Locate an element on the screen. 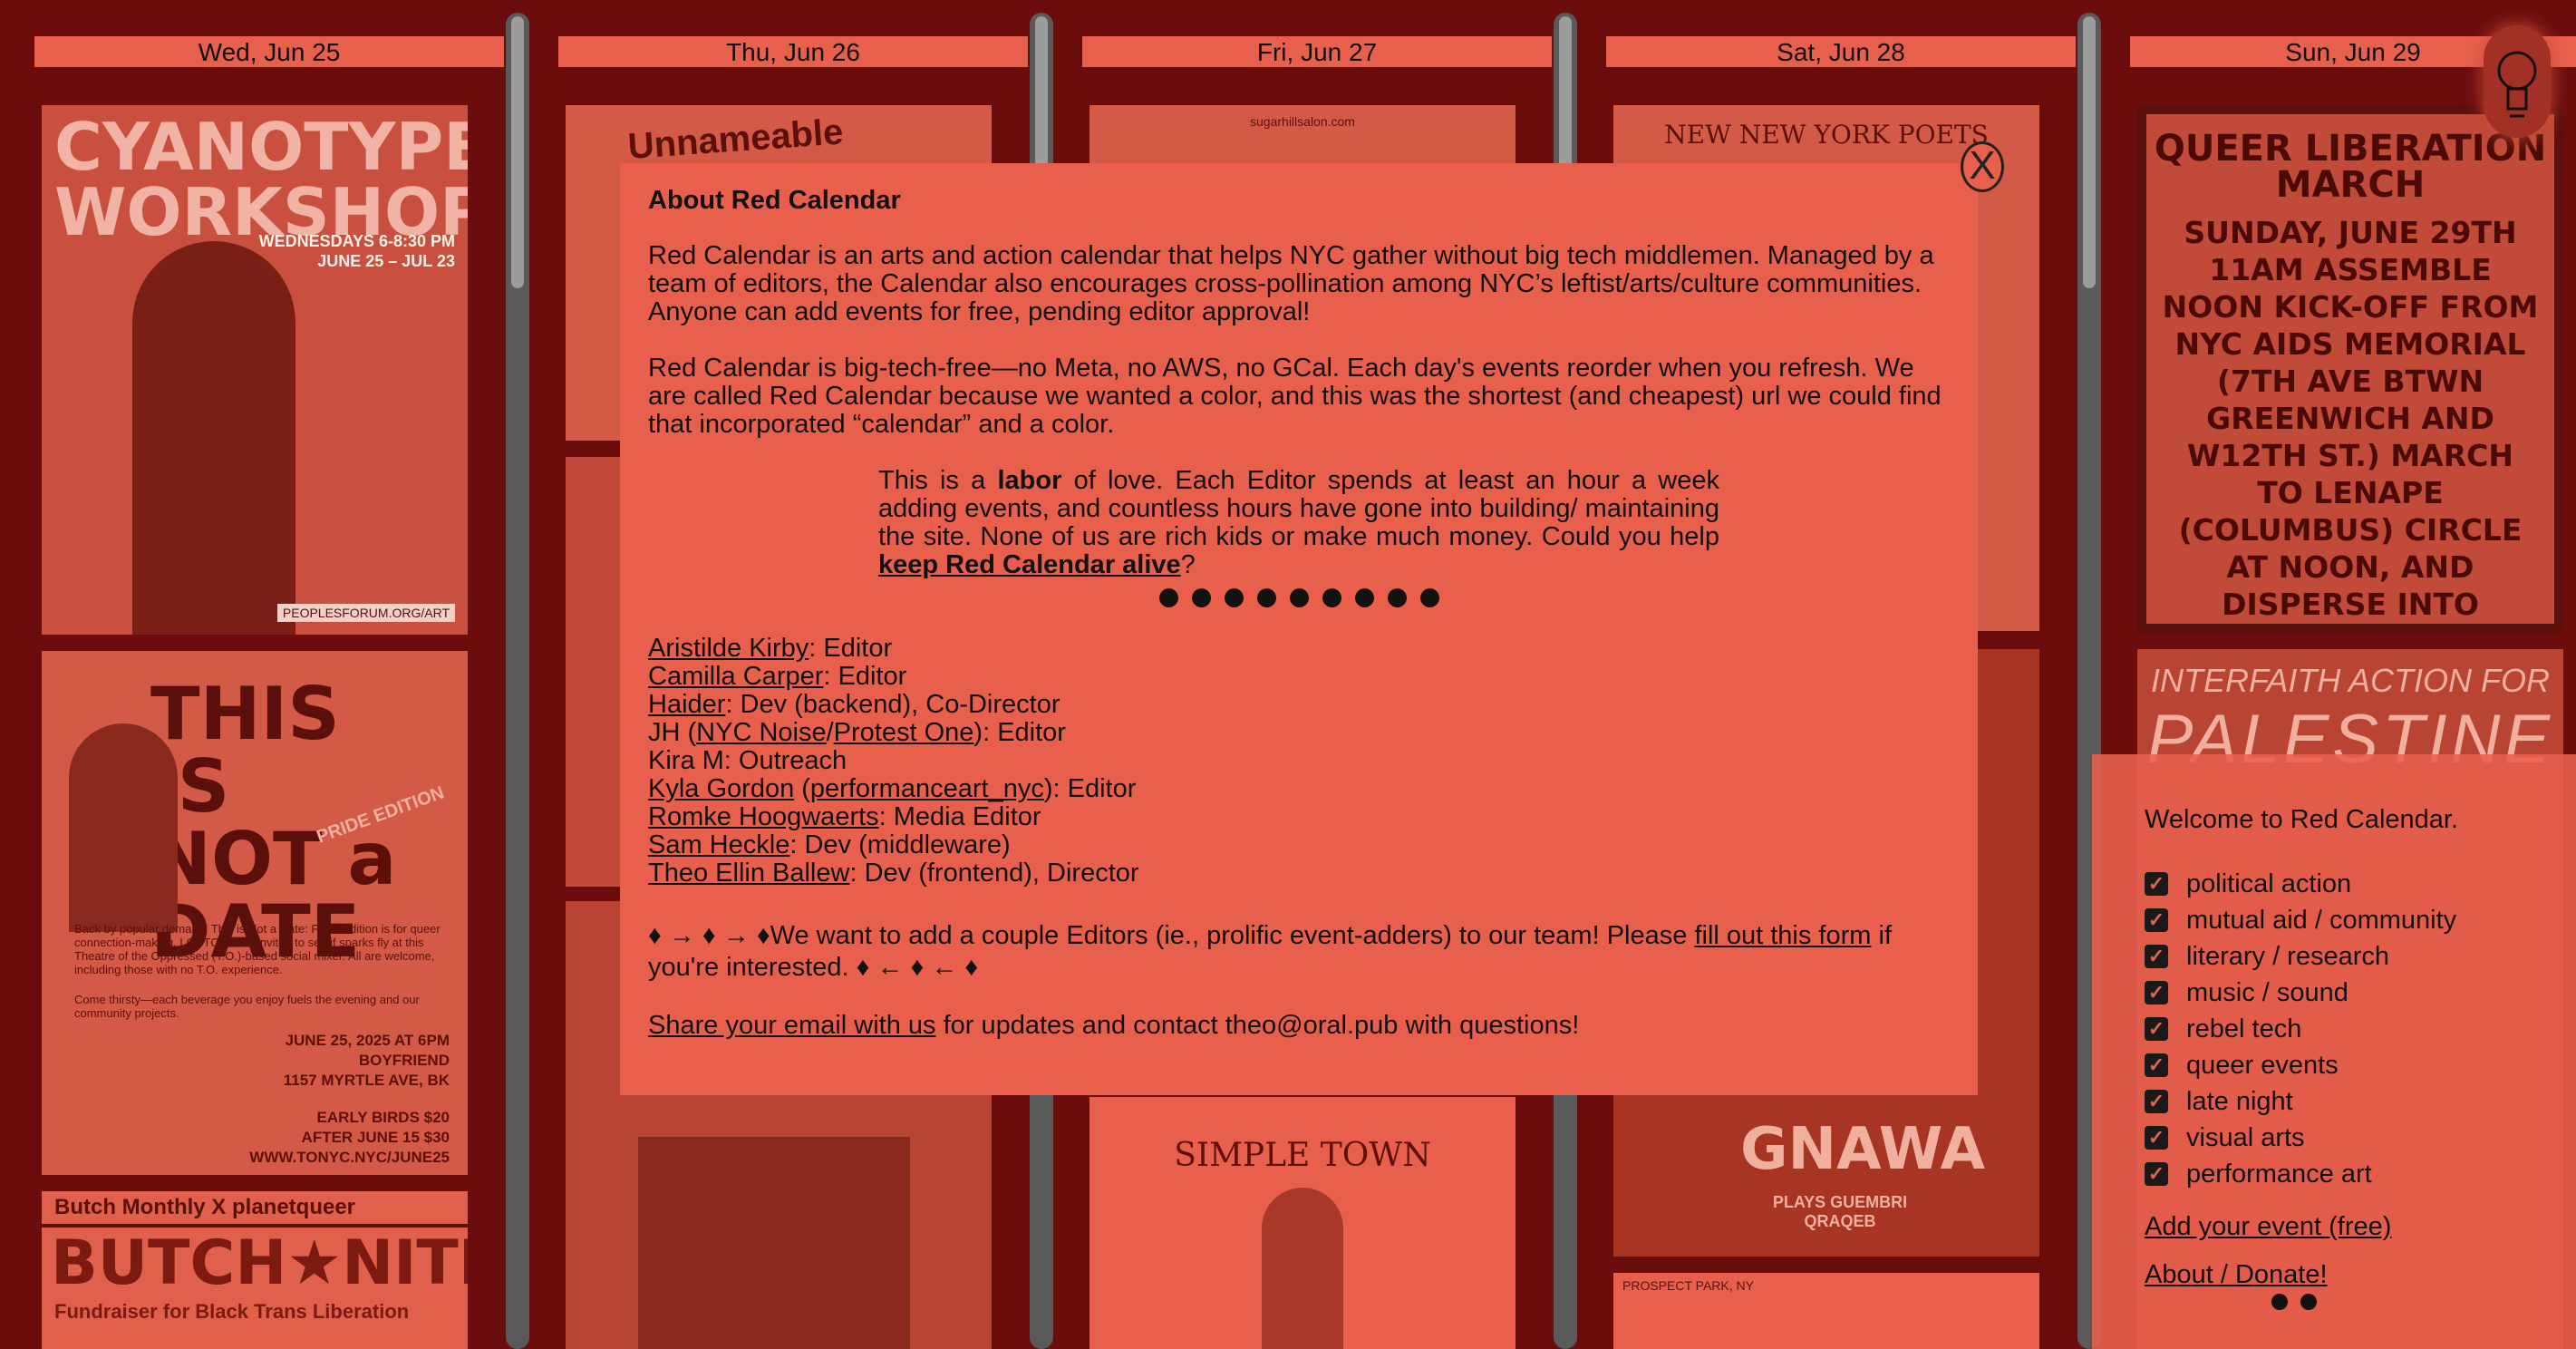  day-header: Fri, Jun 27 is located at coordinates (1317, 52).